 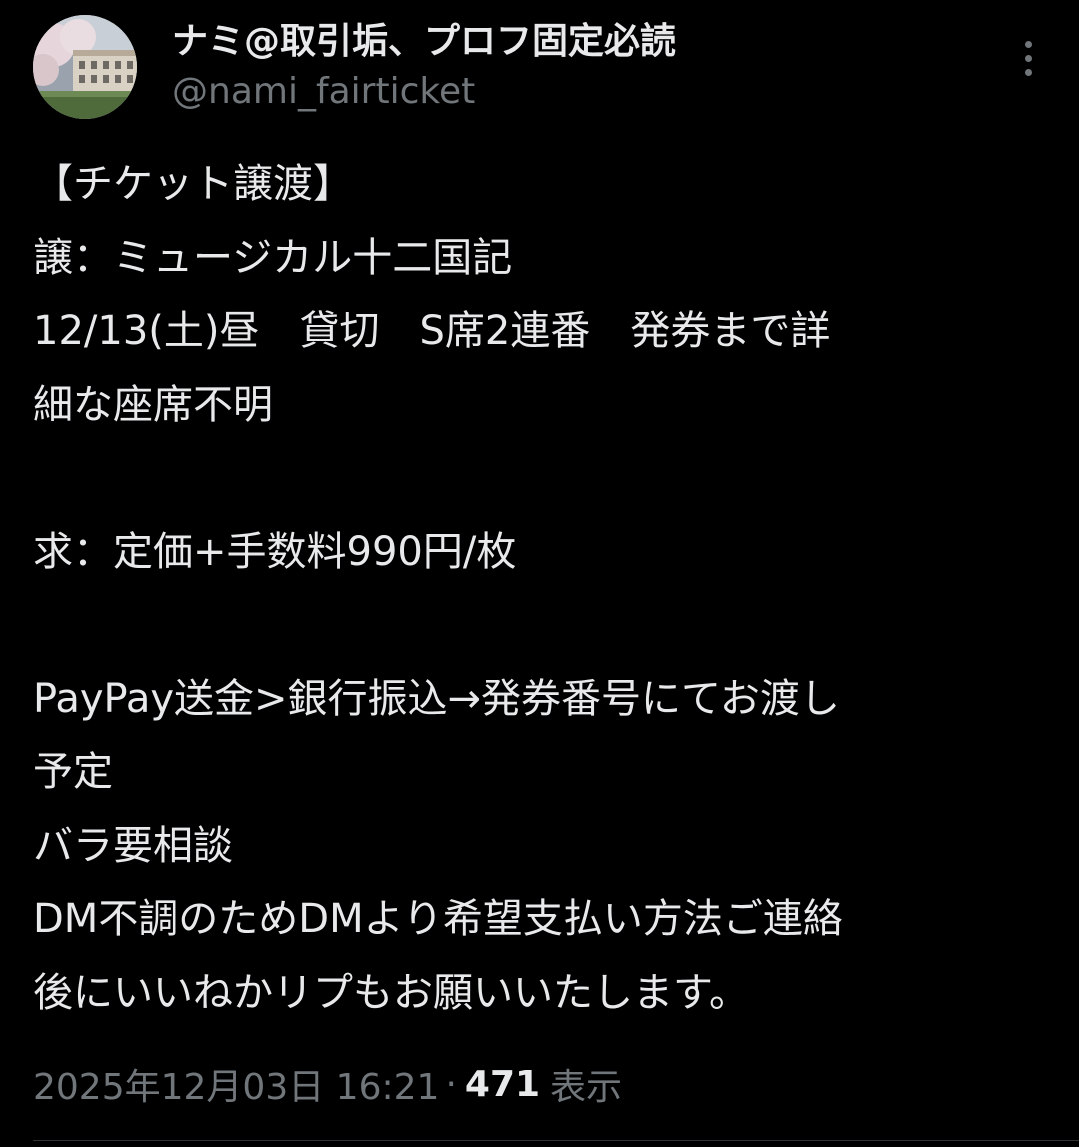 What do you see at coordinates (133, 845) in the screenshot?
I see `tweet-line: バラ要相談` at bounding box center [133, 845].